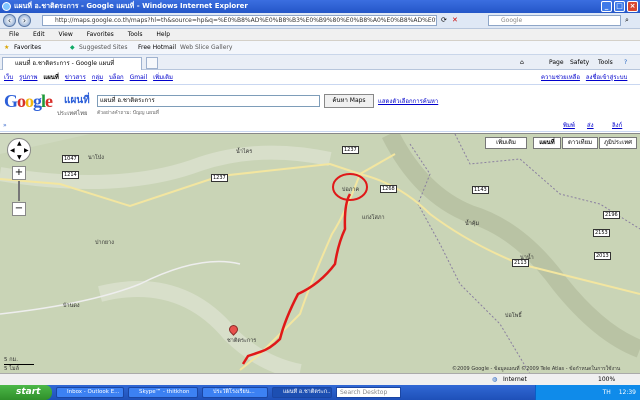 The height and width of the screenshot is (400, 640). Describe the element at coordinates (455, 20) in the screenshot. I see `stop-icon: ✕` at that location.